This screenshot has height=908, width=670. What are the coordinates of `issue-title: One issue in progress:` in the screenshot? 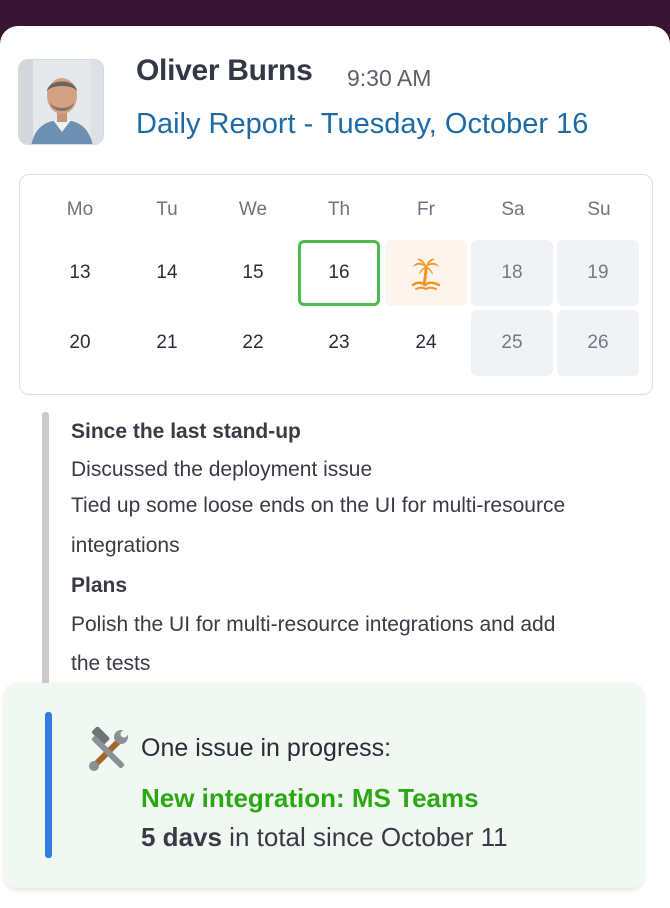 It's located at (266, 748).